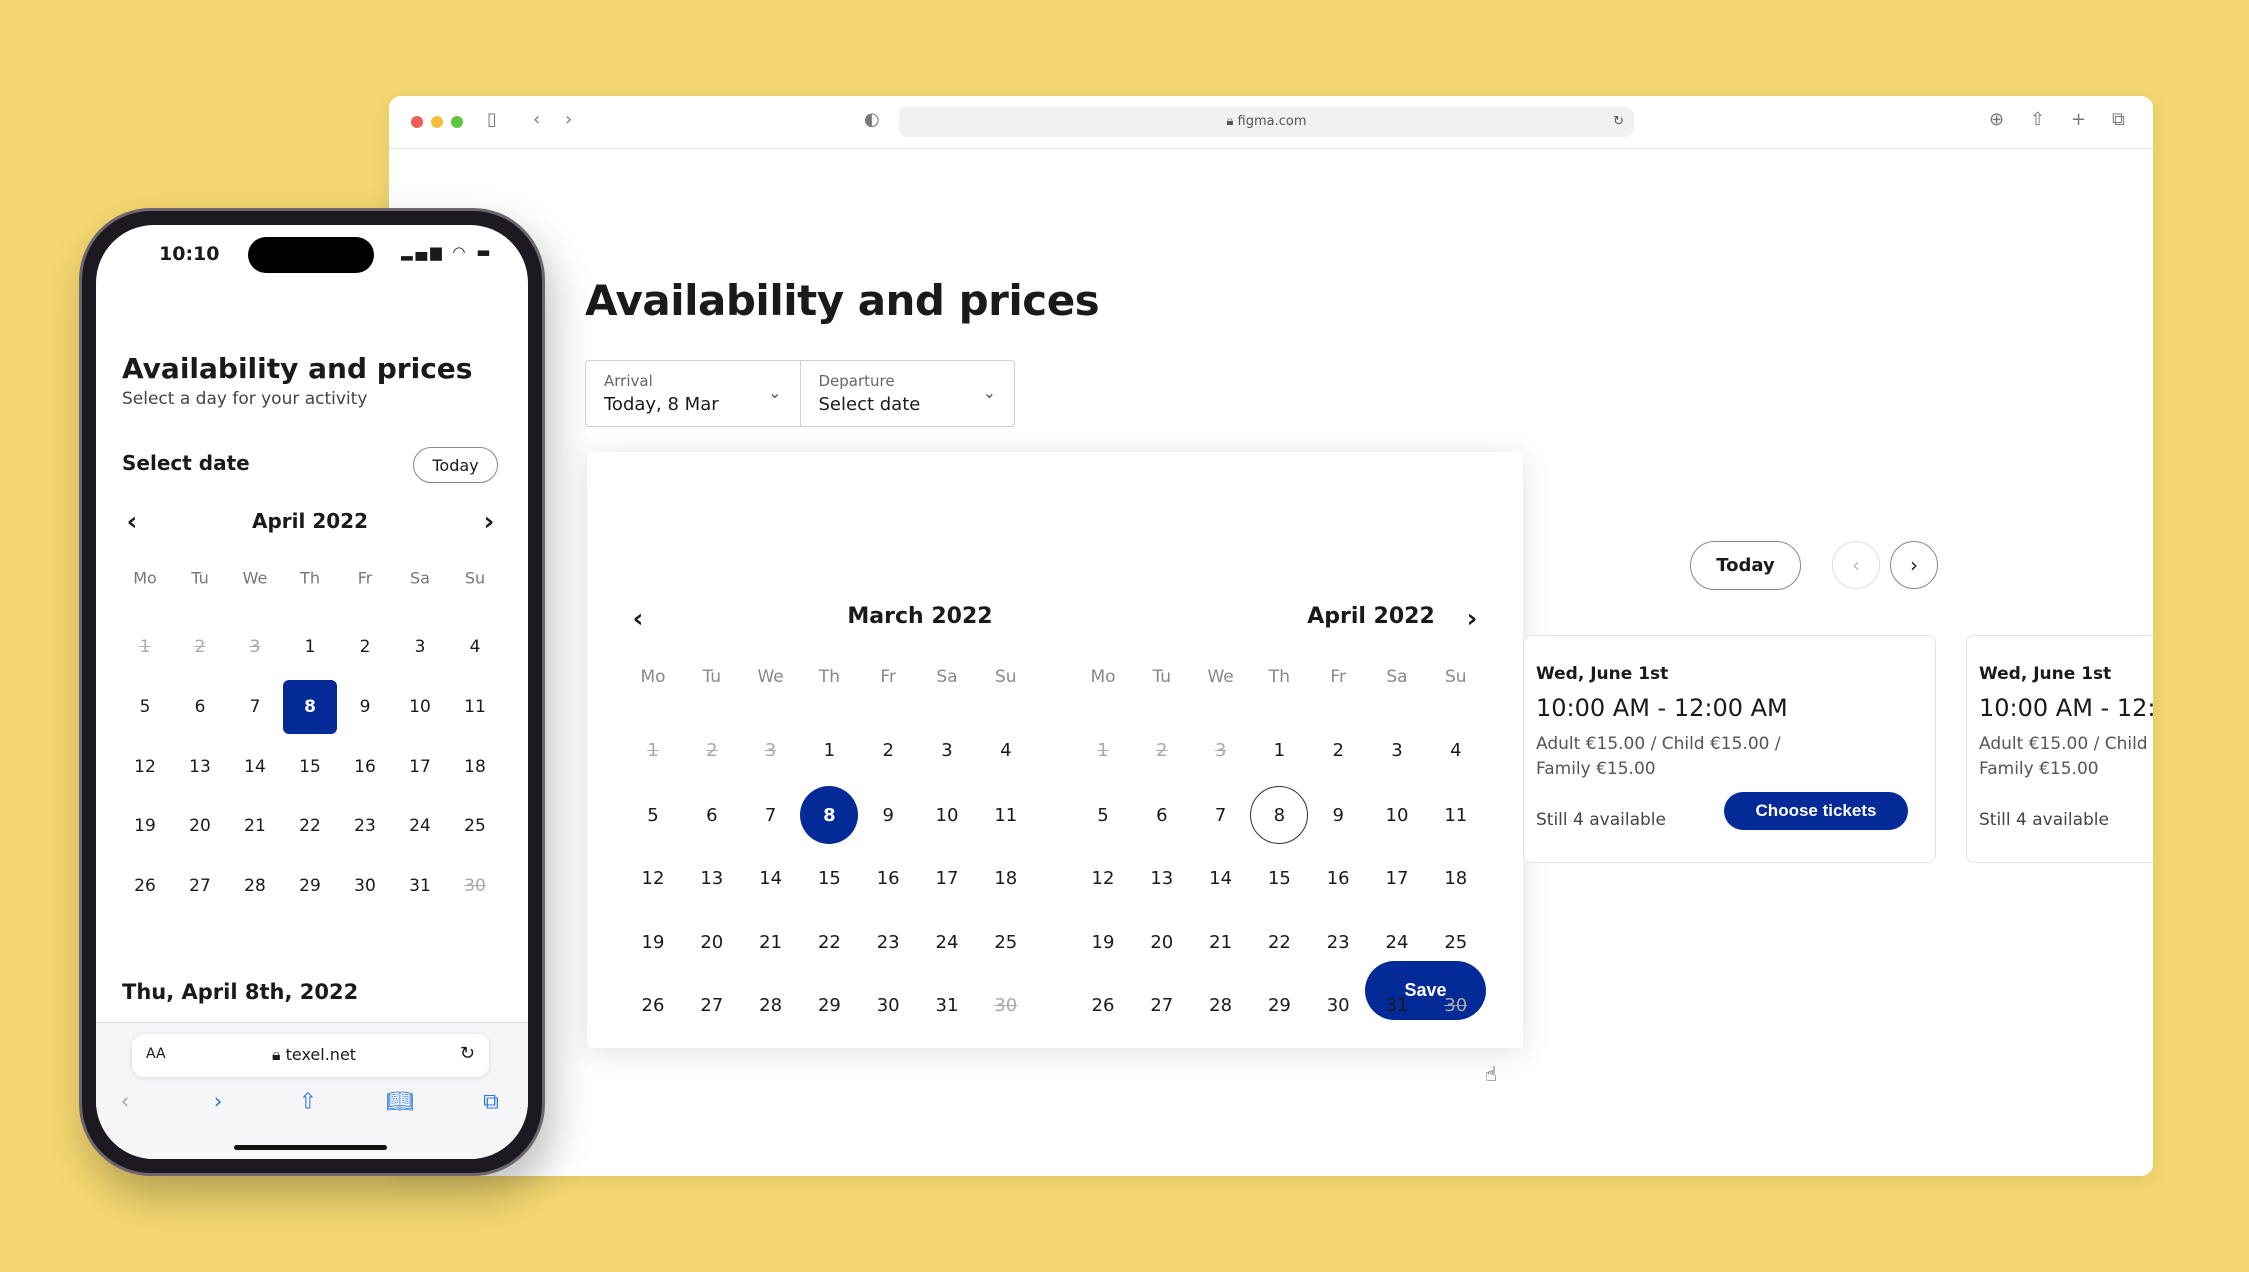 The width and height of the screenshot is (2249, 1272). I want to click on prev-month-button: ‹, so click(638, 619).